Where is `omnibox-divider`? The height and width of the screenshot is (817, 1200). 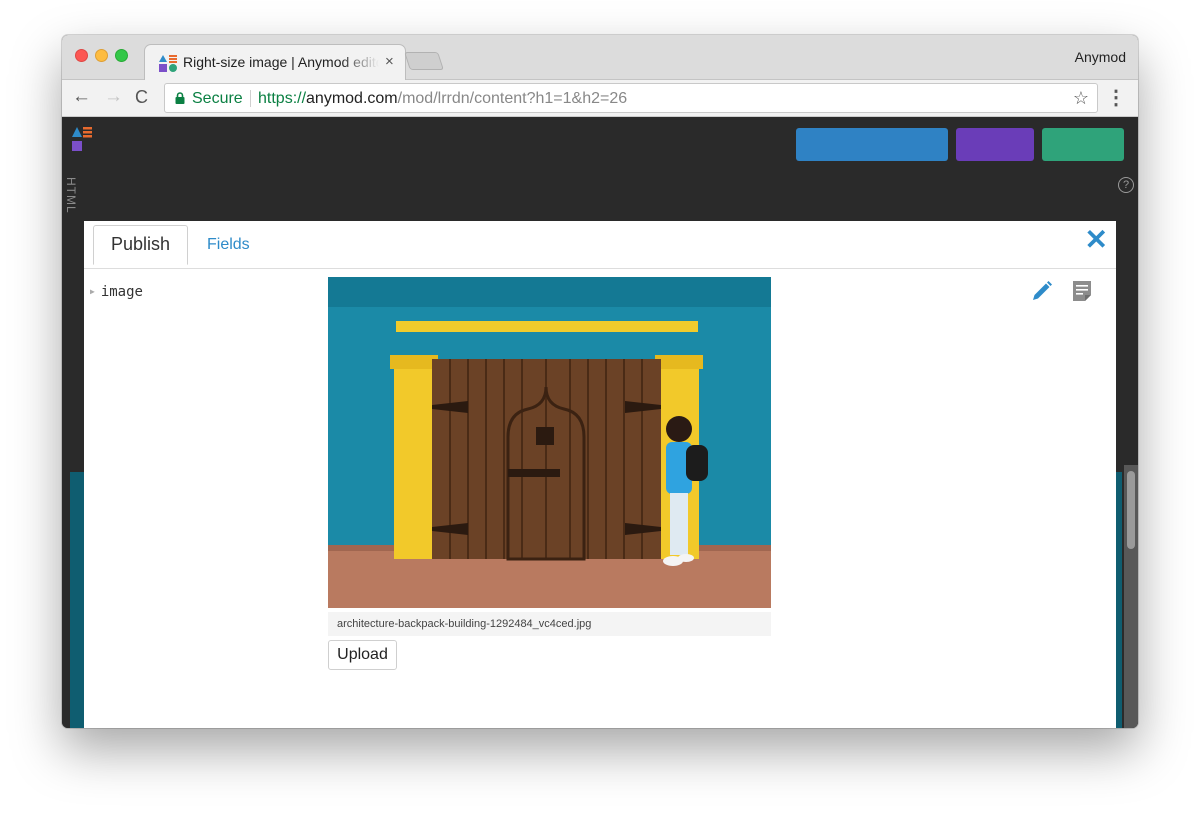
omnibox-divider is located at coordinates (250, 98).